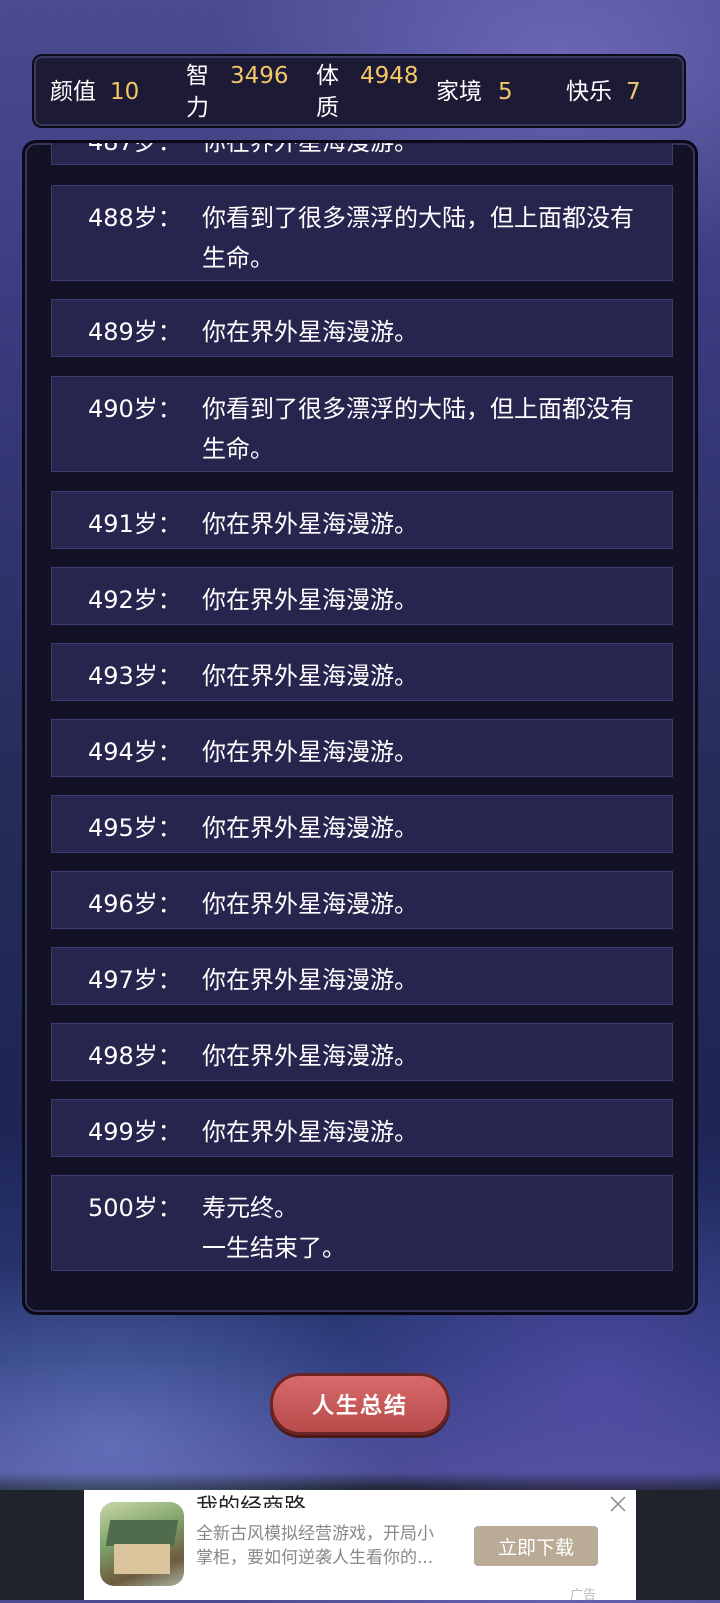 The width and height of the screenshot is (720, 1603). I want to click on log-row: 496岁： 你在界外星海漫游。, so click(362, 900).